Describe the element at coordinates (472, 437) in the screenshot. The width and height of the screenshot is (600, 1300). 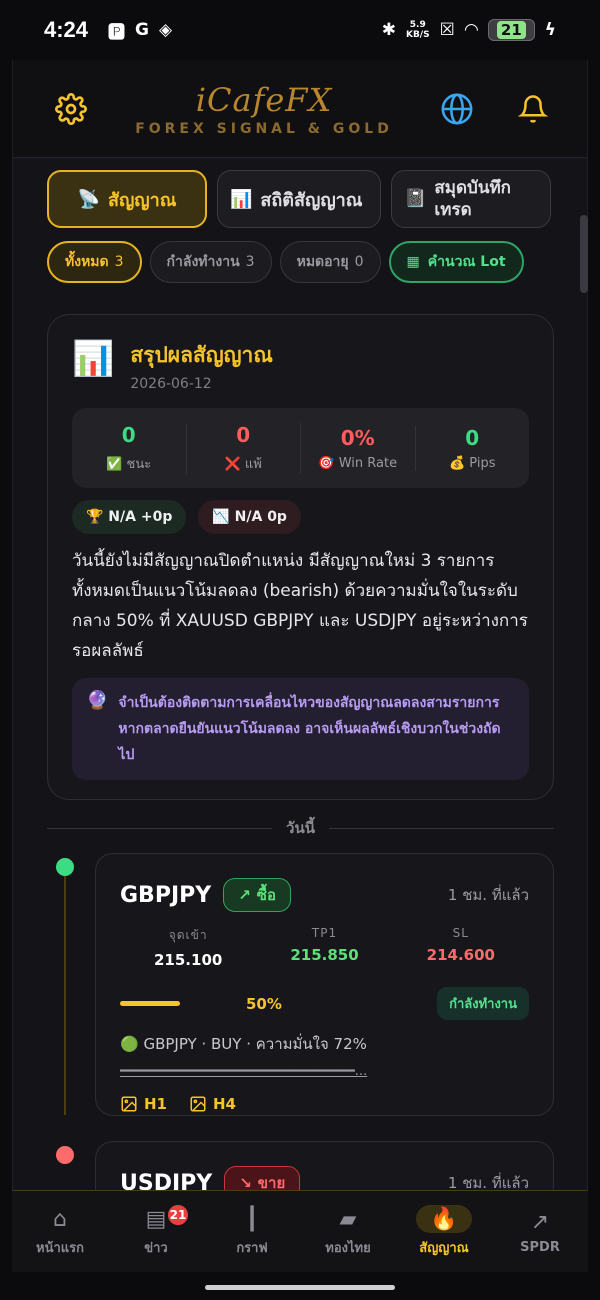
I see `stat-pips-value: 0` at that location.